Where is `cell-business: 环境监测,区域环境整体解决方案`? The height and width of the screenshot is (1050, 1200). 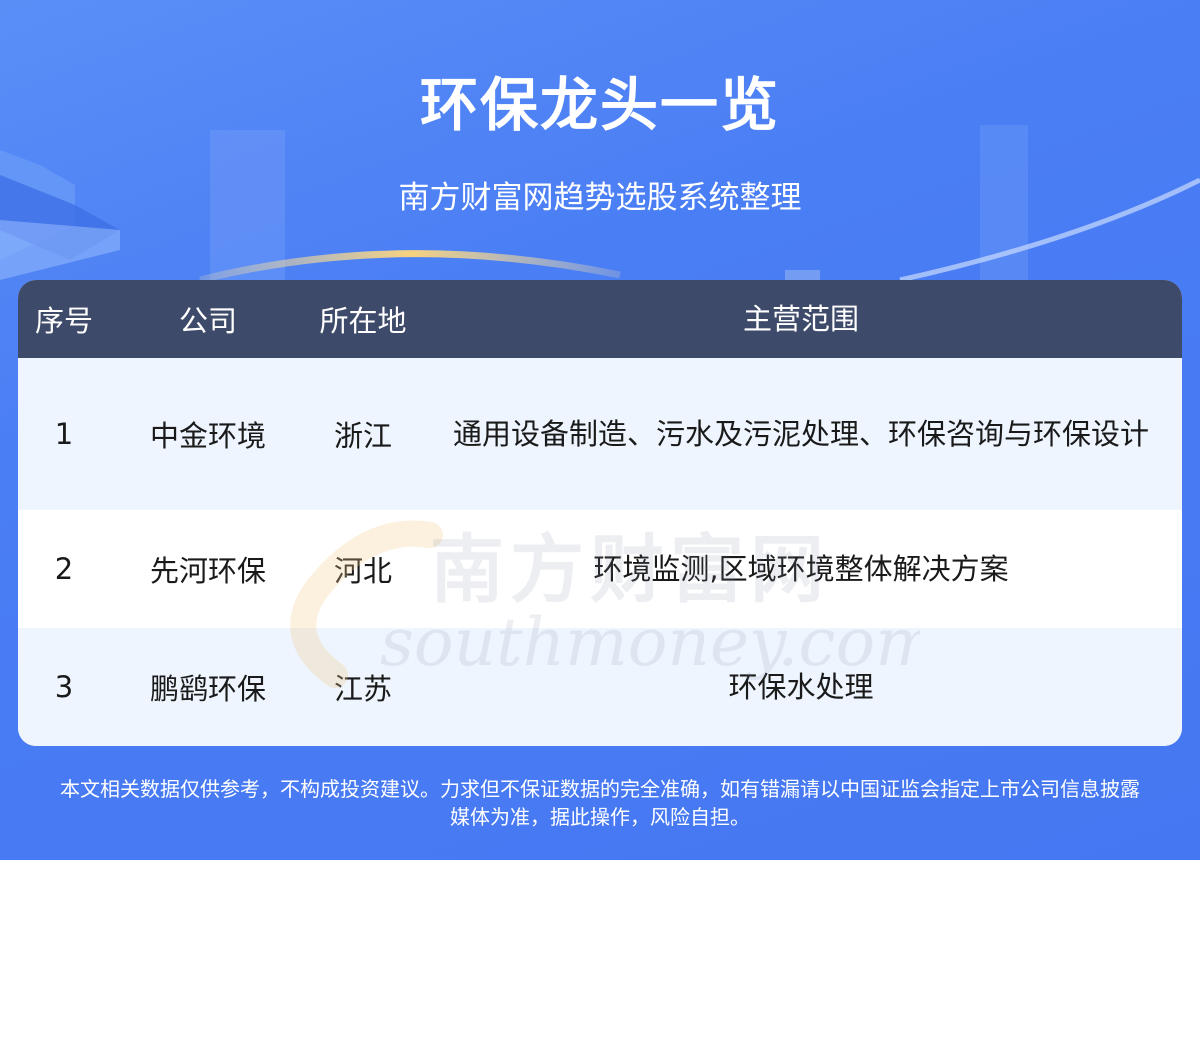
cell-business: 环境监测,区域环境整体解决方案 is located at coordinates (801, 569).